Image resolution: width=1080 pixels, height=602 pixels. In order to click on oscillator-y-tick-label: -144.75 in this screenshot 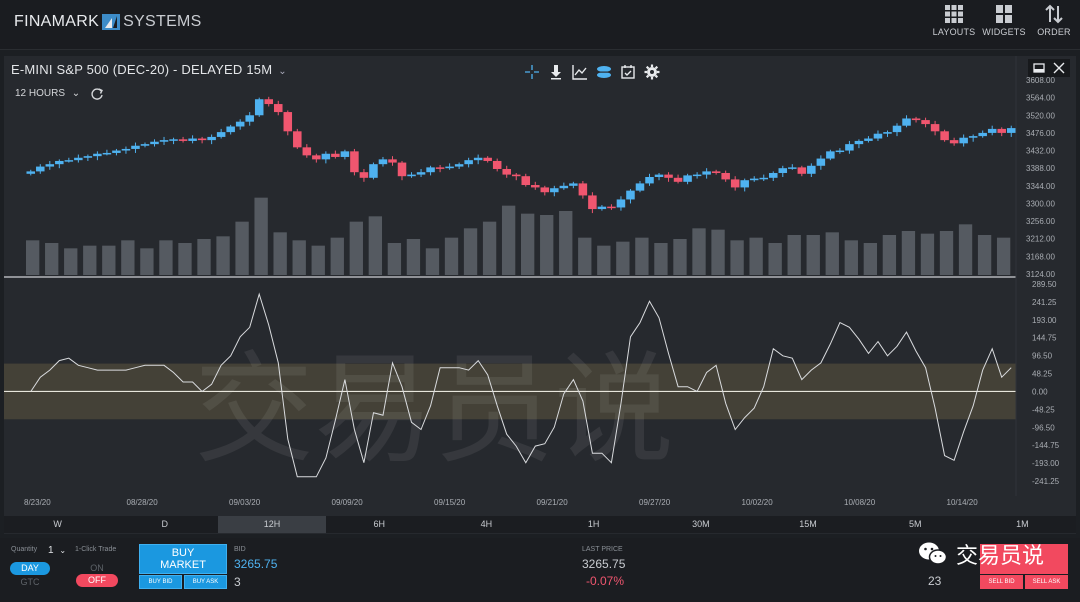, I will do `click(1046, 445)`.